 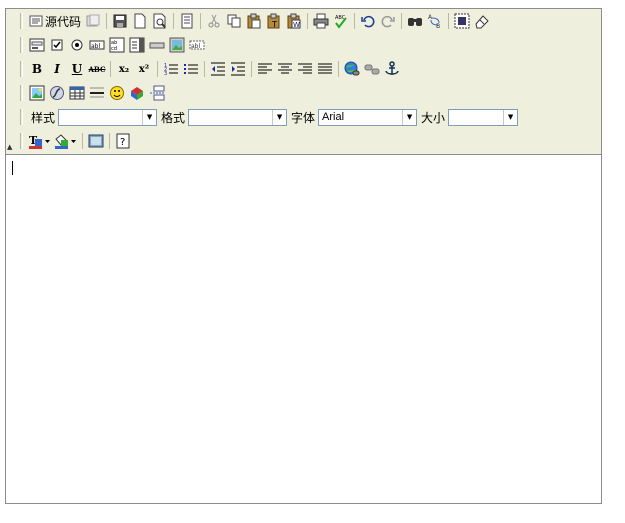 I want to click on toolbar-row-2: abl ab cd abl, so click(x=113, y=45).